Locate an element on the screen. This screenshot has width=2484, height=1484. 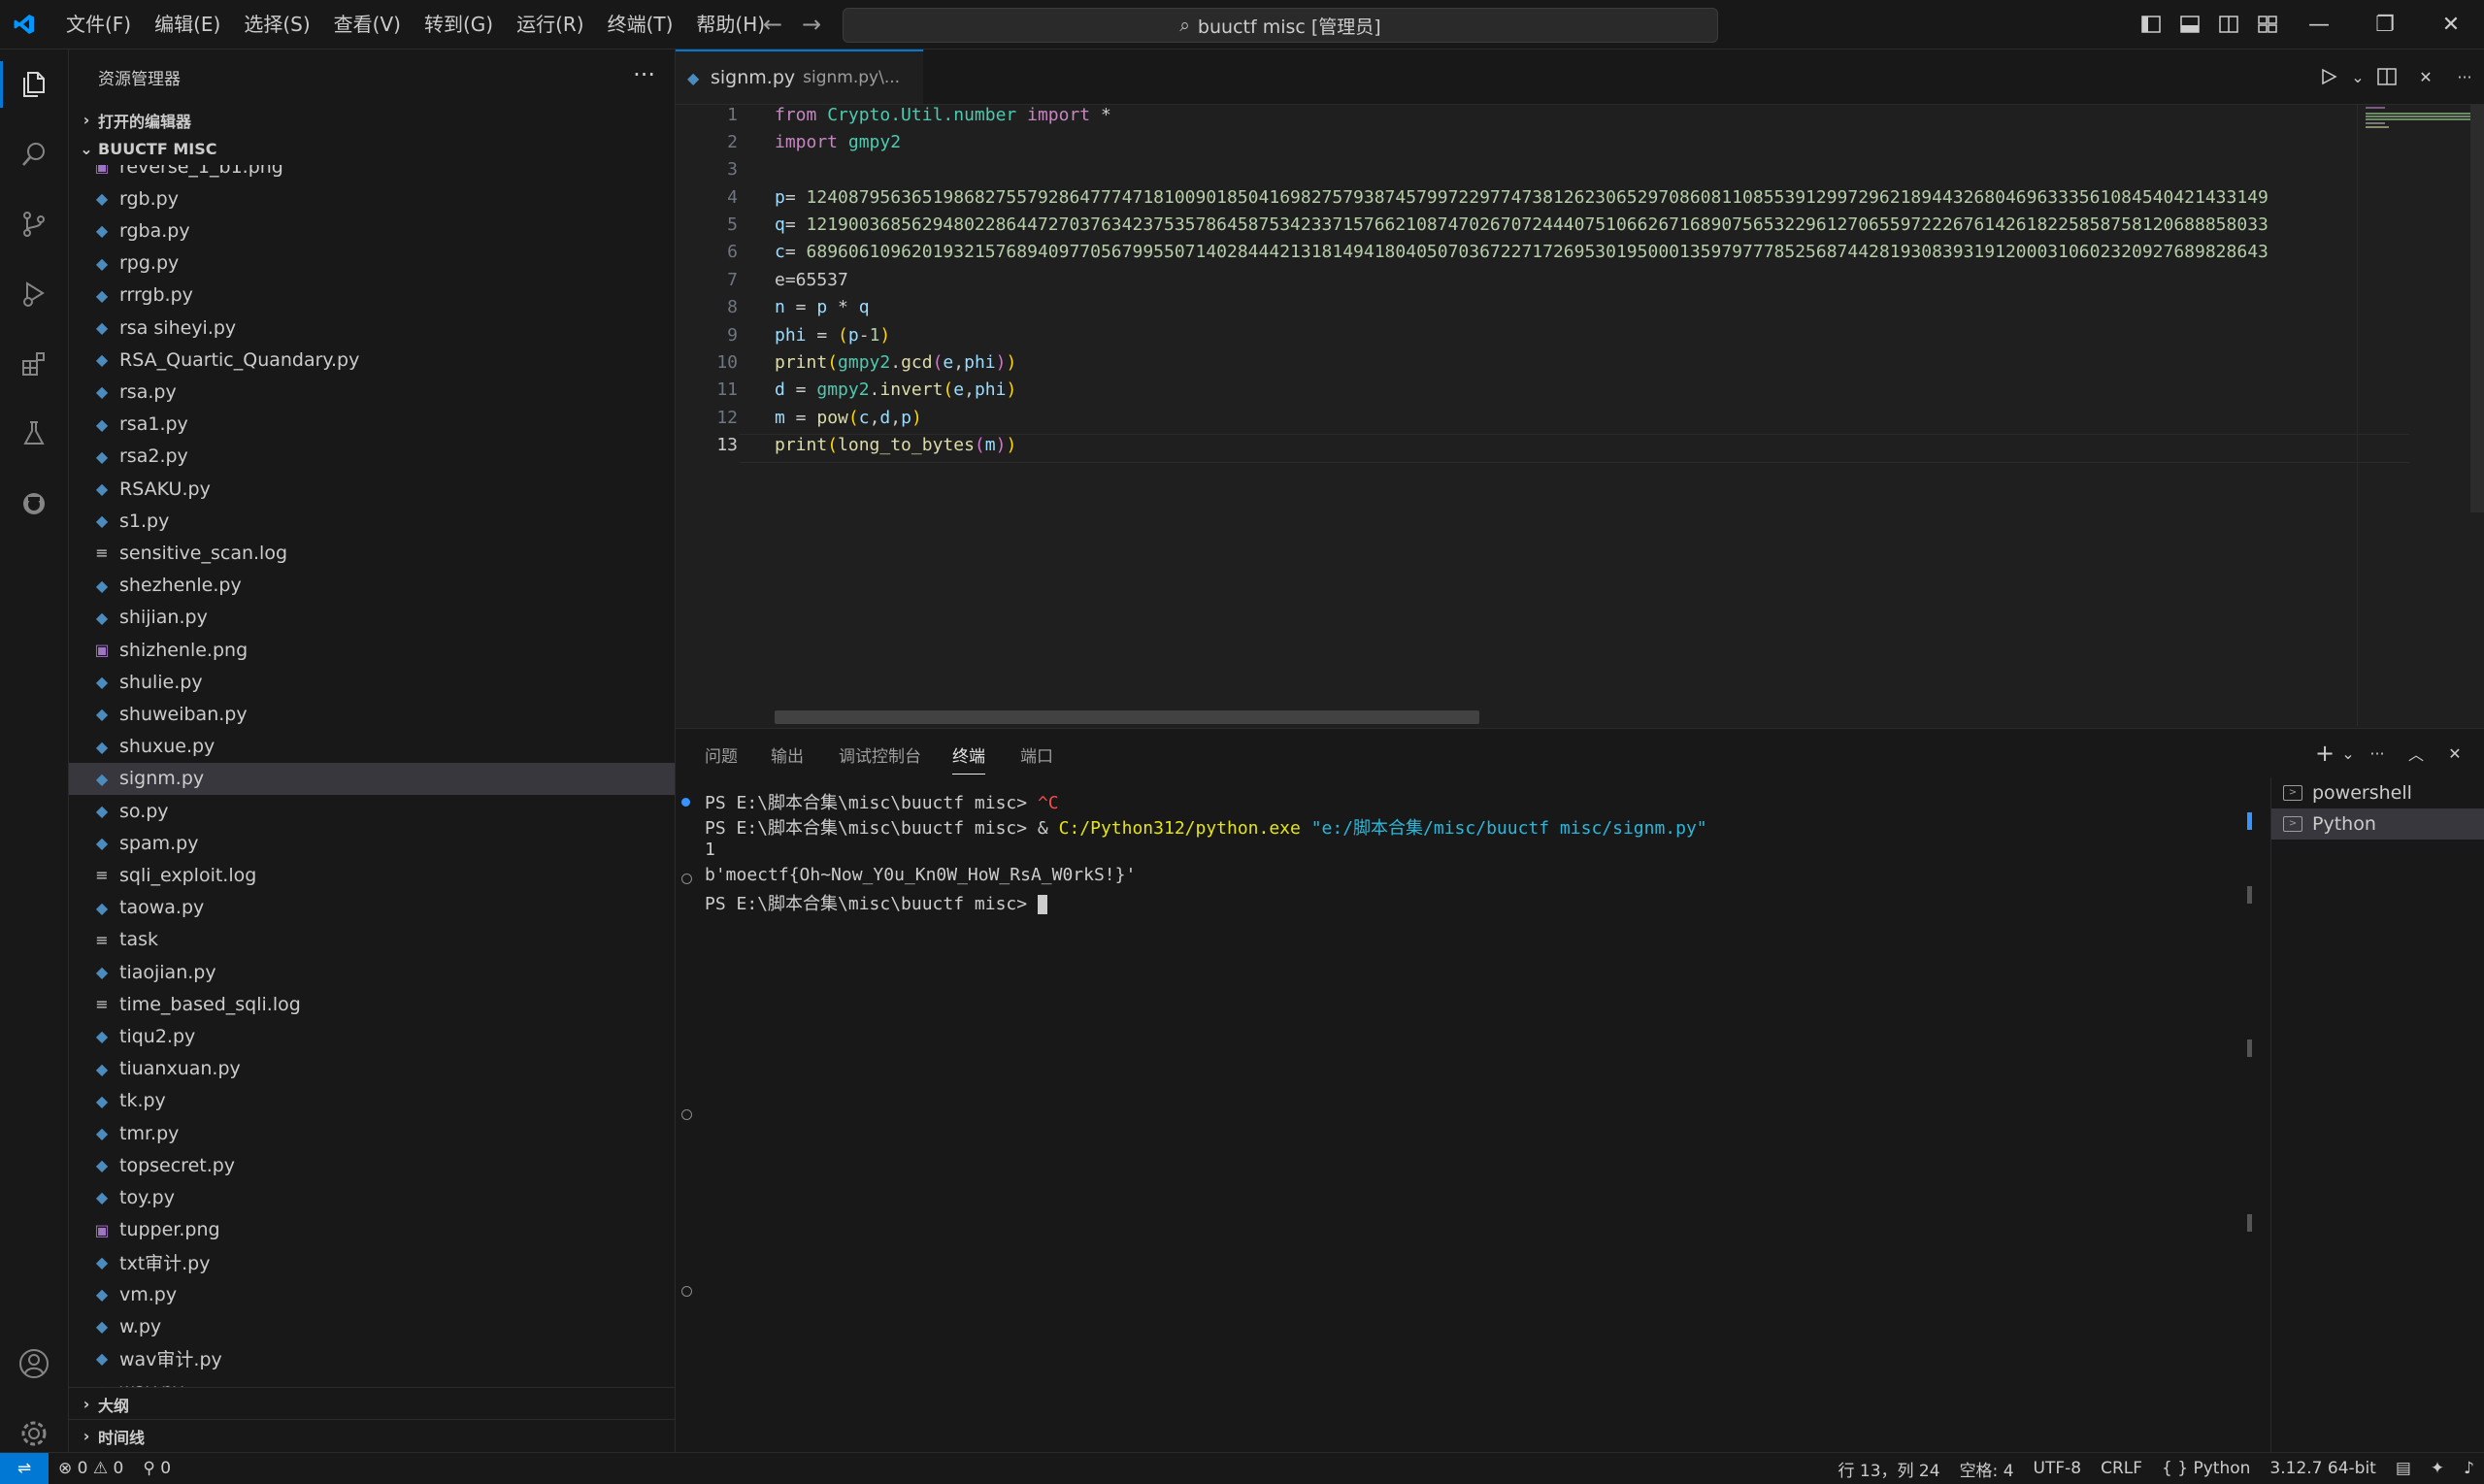
testing-icon is located at coordinates (34, 434).